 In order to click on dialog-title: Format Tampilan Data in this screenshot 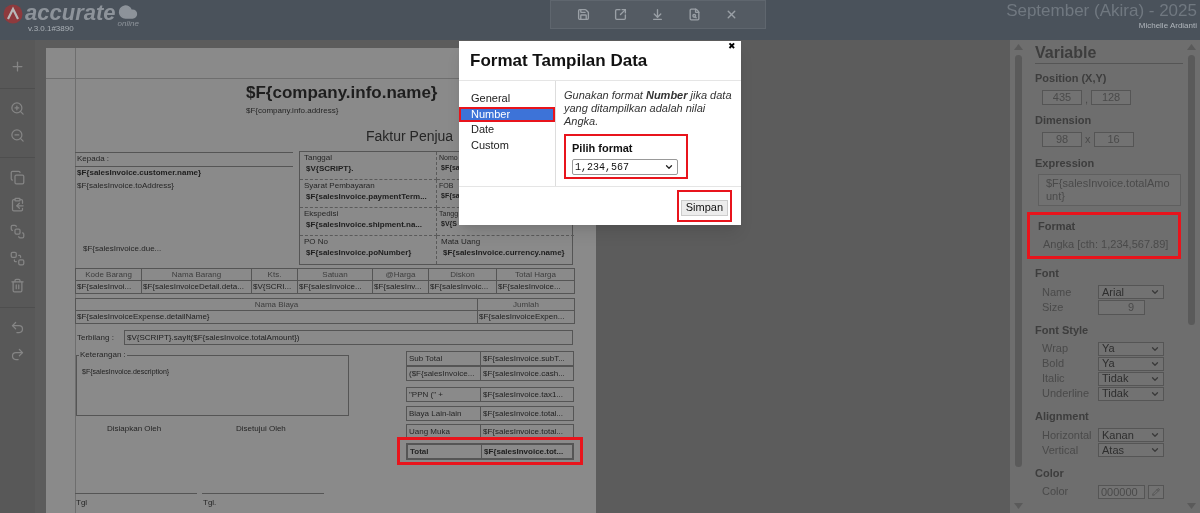, I will do `click(559, 60)`.